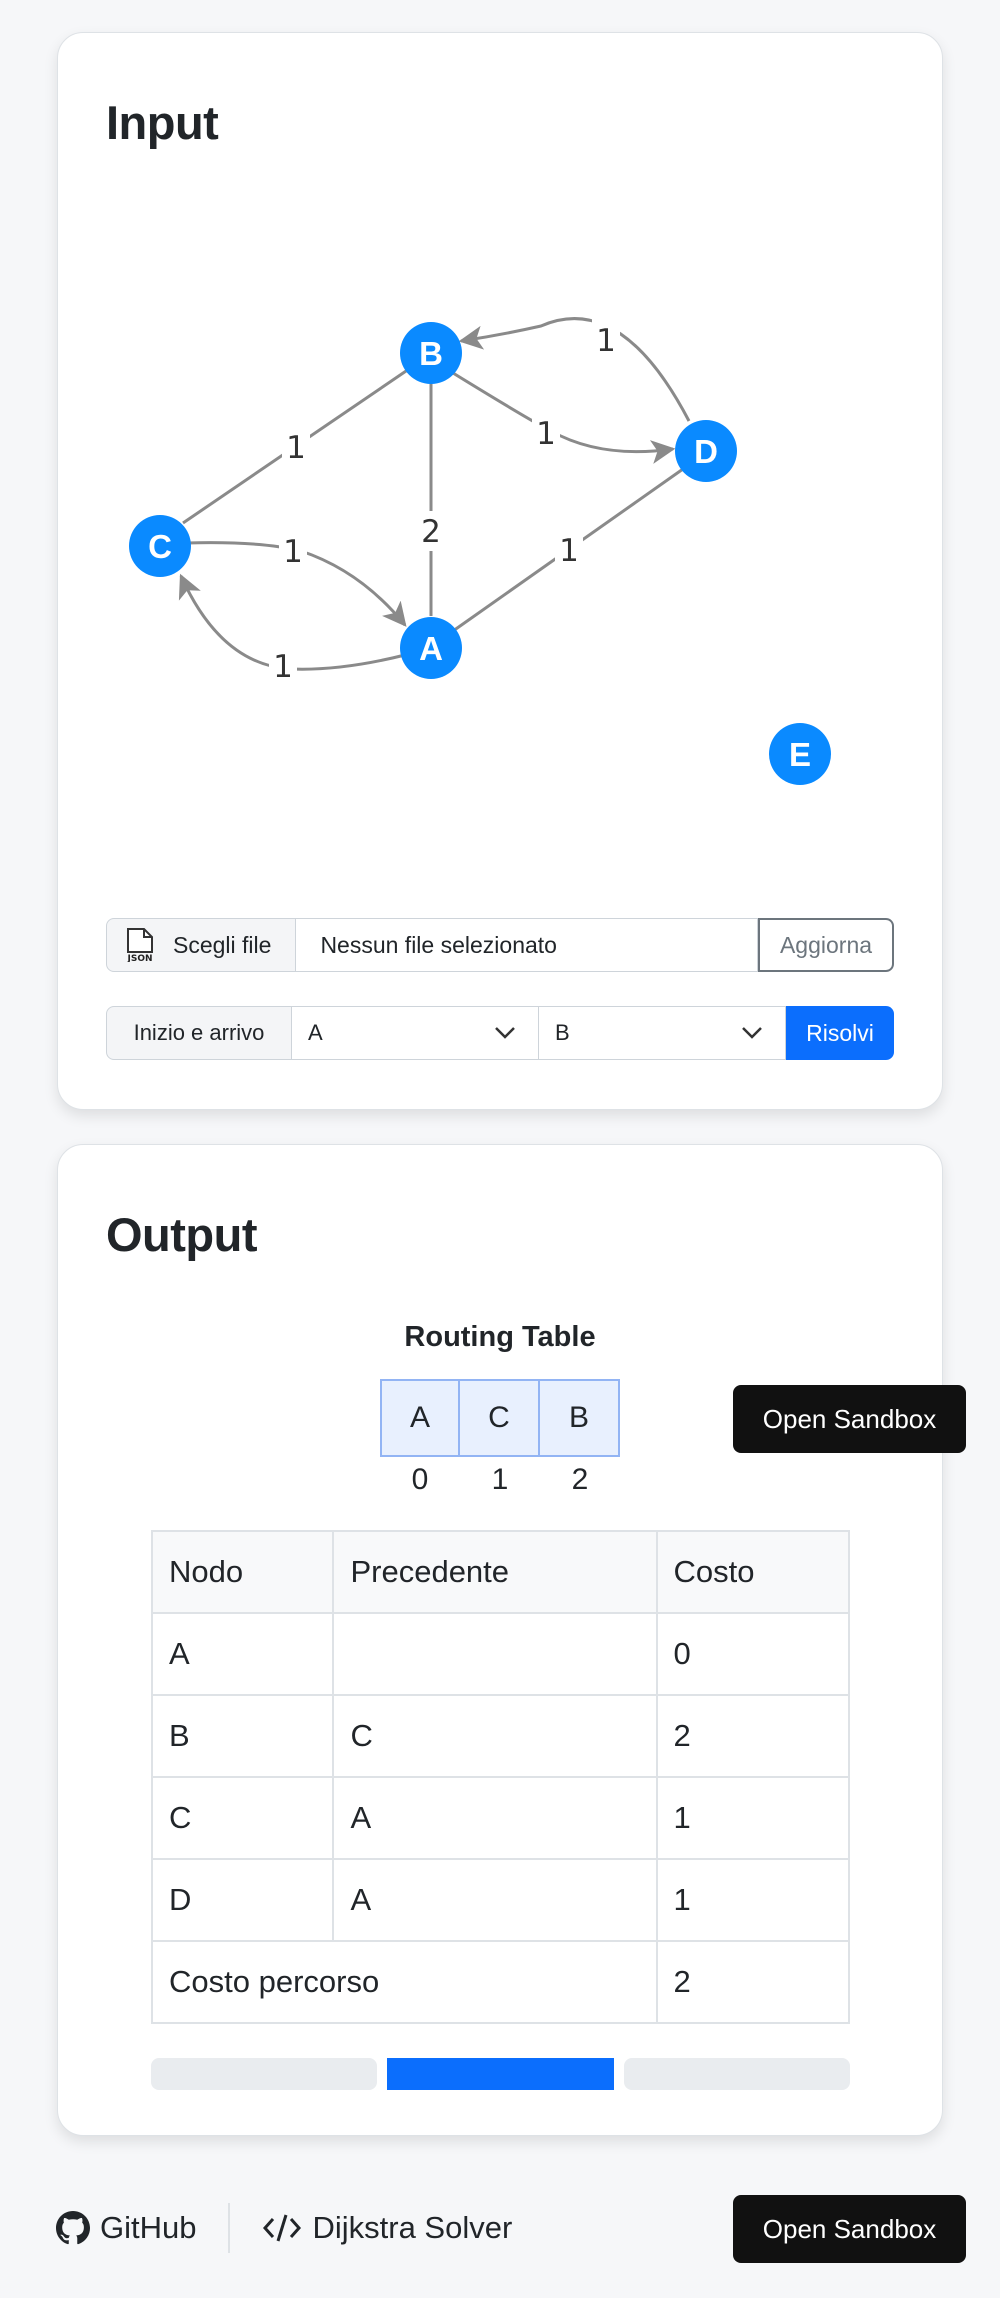 Image resolution: width=1000 pixels, height=2298 pixels. Describe the element at coordinates (500, 1479) in the screenshot. I see `routing-table-index: 1` at that location.